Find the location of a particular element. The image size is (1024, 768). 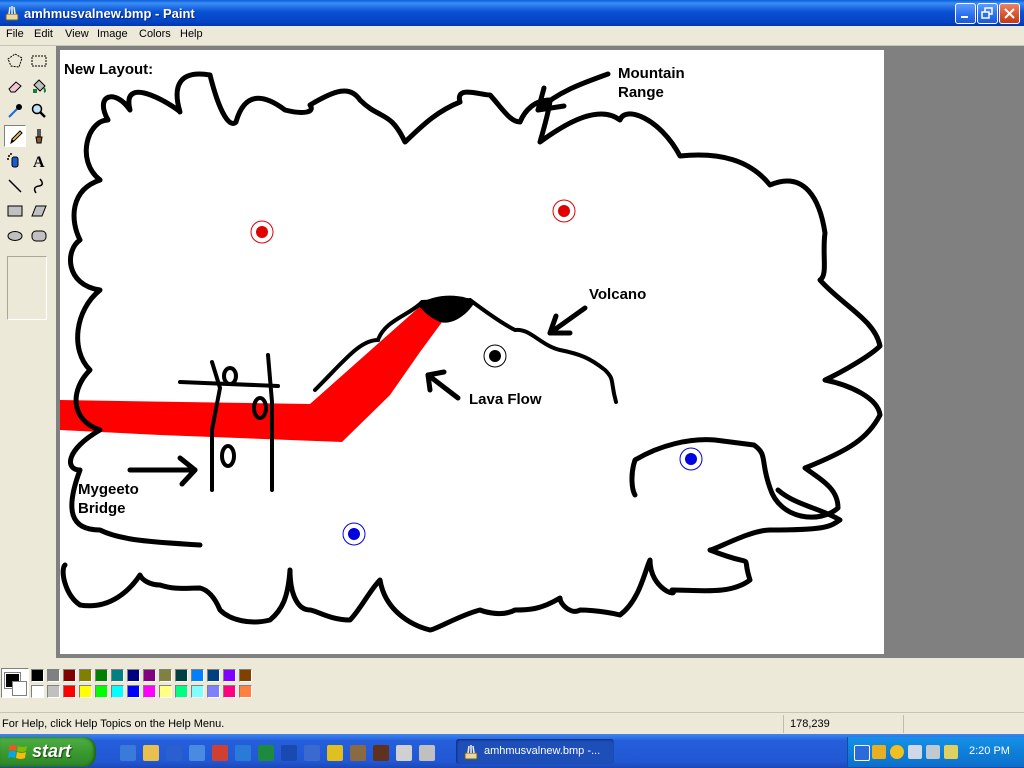

tool-pencil is located at coordinates (15, 136).